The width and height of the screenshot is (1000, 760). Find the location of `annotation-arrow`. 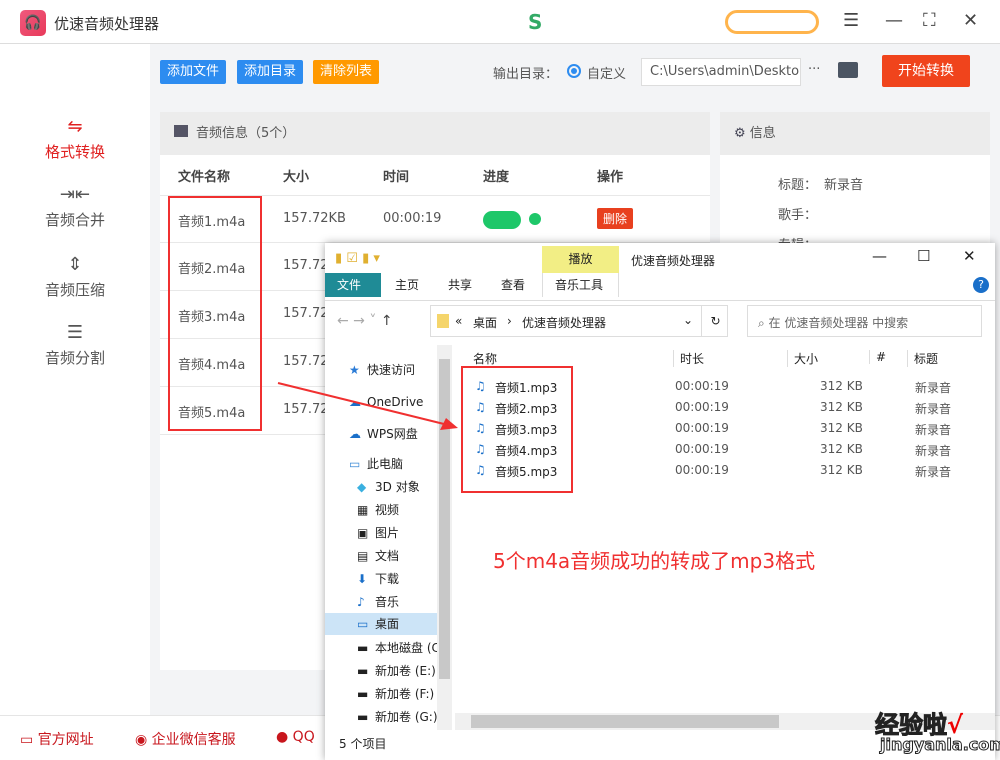

annotation-arrow is located at coordinates (367, 406).